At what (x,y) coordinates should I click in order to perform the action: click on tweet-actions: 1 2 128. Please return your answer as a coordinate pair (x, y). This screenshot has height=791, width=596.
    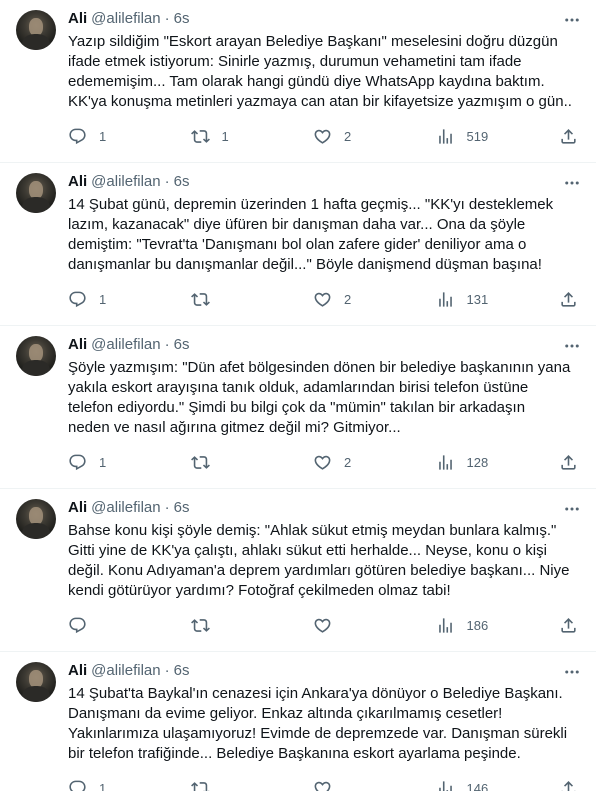
    Looking at the image, I should click on (324, 462).